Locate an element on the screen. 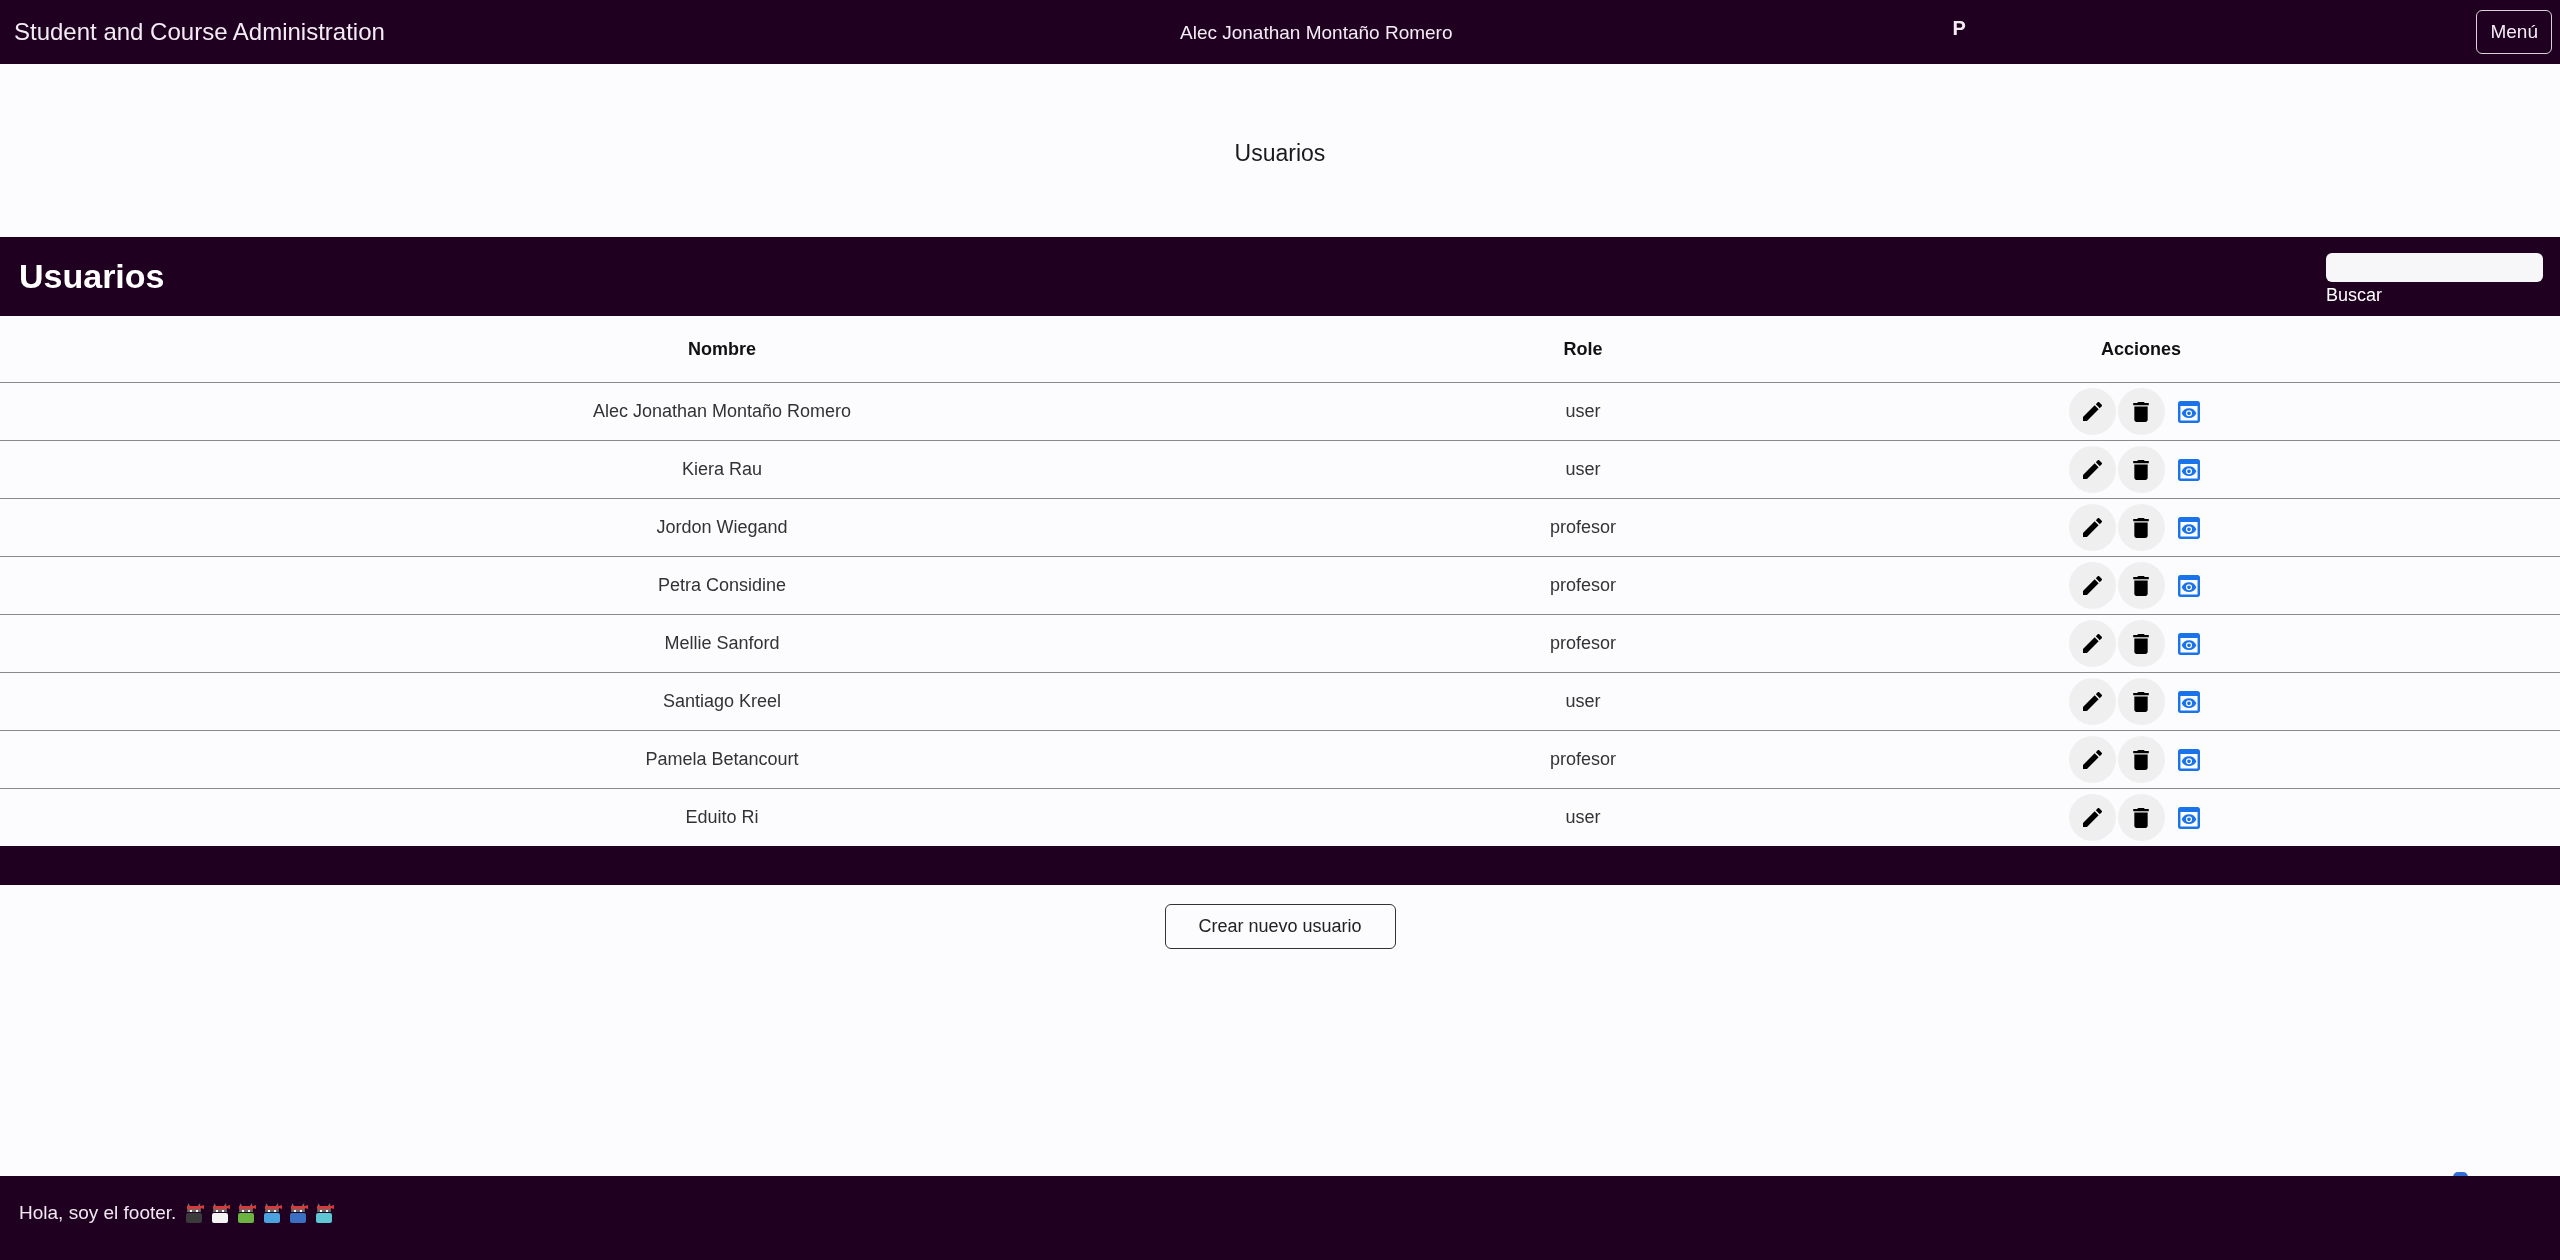  page-heading: Usuarios is located at coordinates (1280, 152).